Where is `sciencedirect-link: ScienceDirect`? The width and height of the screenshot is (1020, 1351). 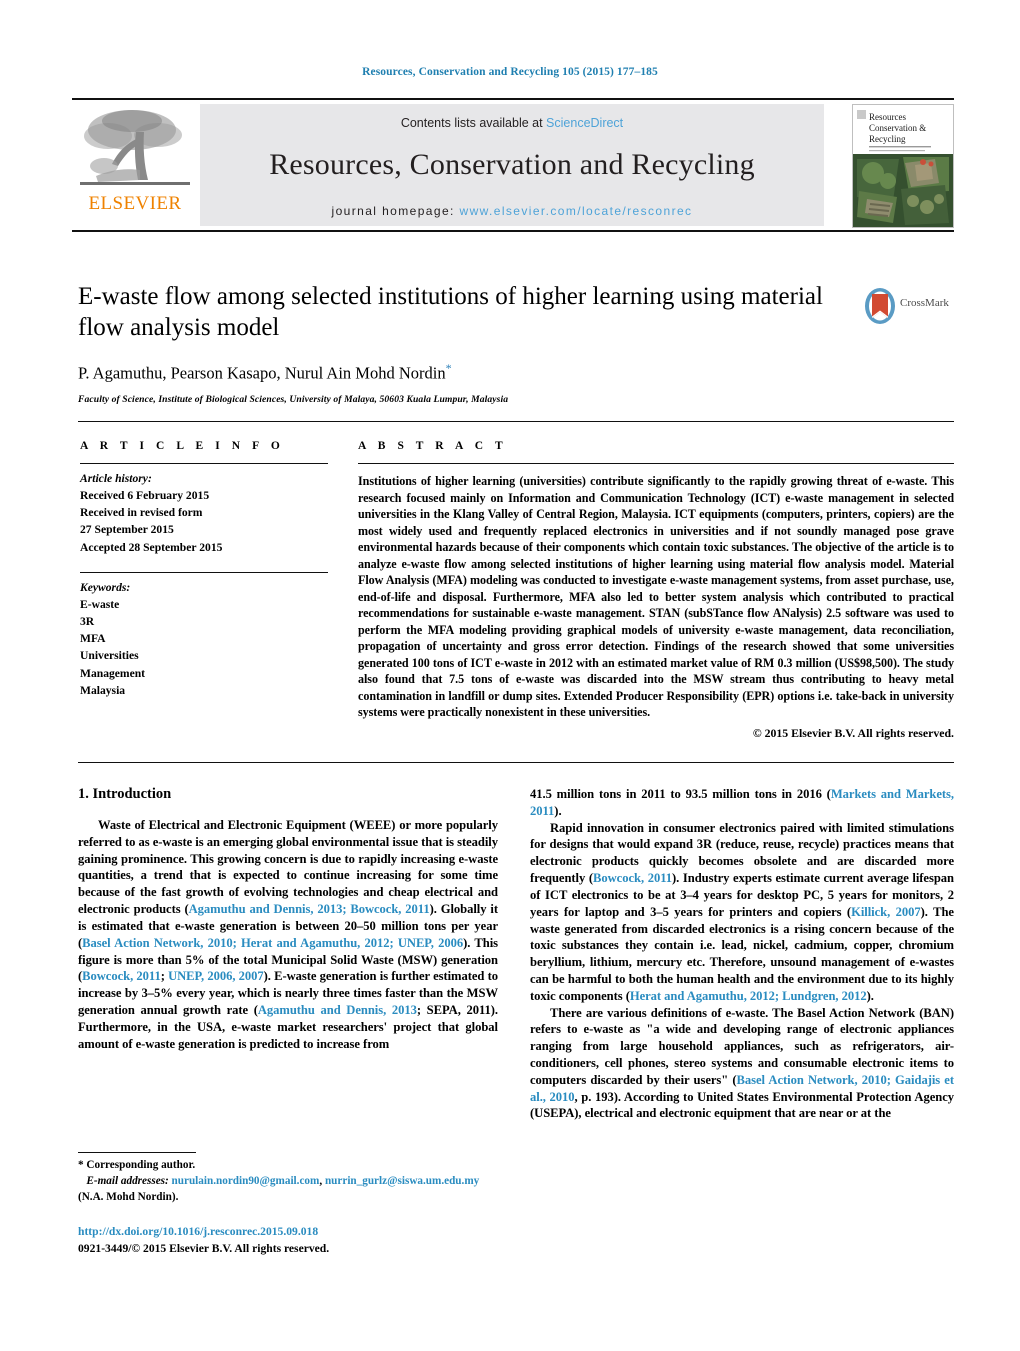 sciencedirect-link: ScienceDirect is located at coordinates (584, 123).